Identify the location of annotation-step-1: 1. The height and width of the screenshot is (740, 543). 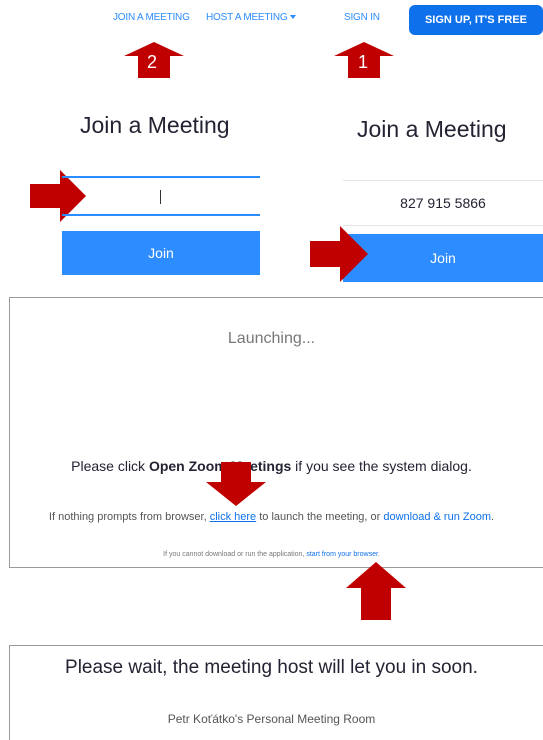
(363, 62).